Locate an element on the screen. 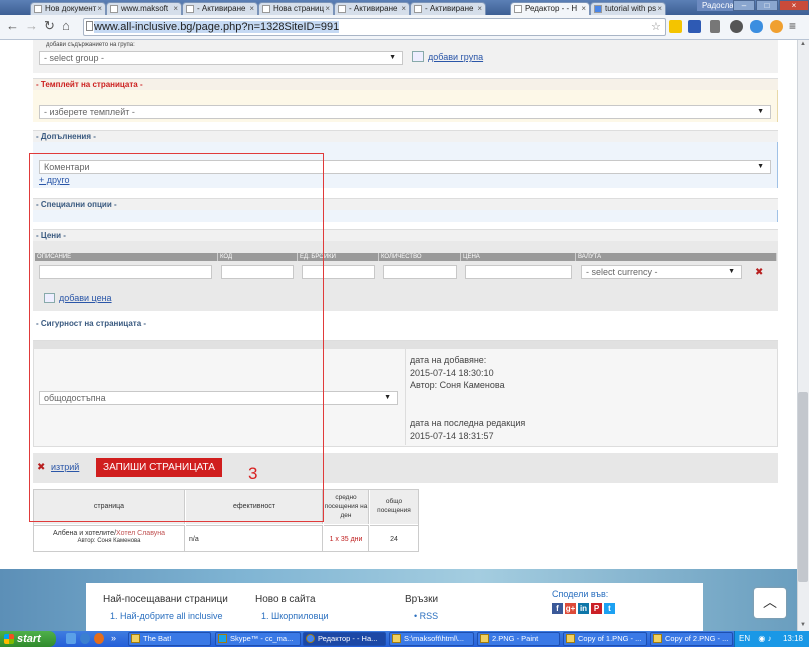  menu-icon: ≡ is located at coordinates (792, 26).